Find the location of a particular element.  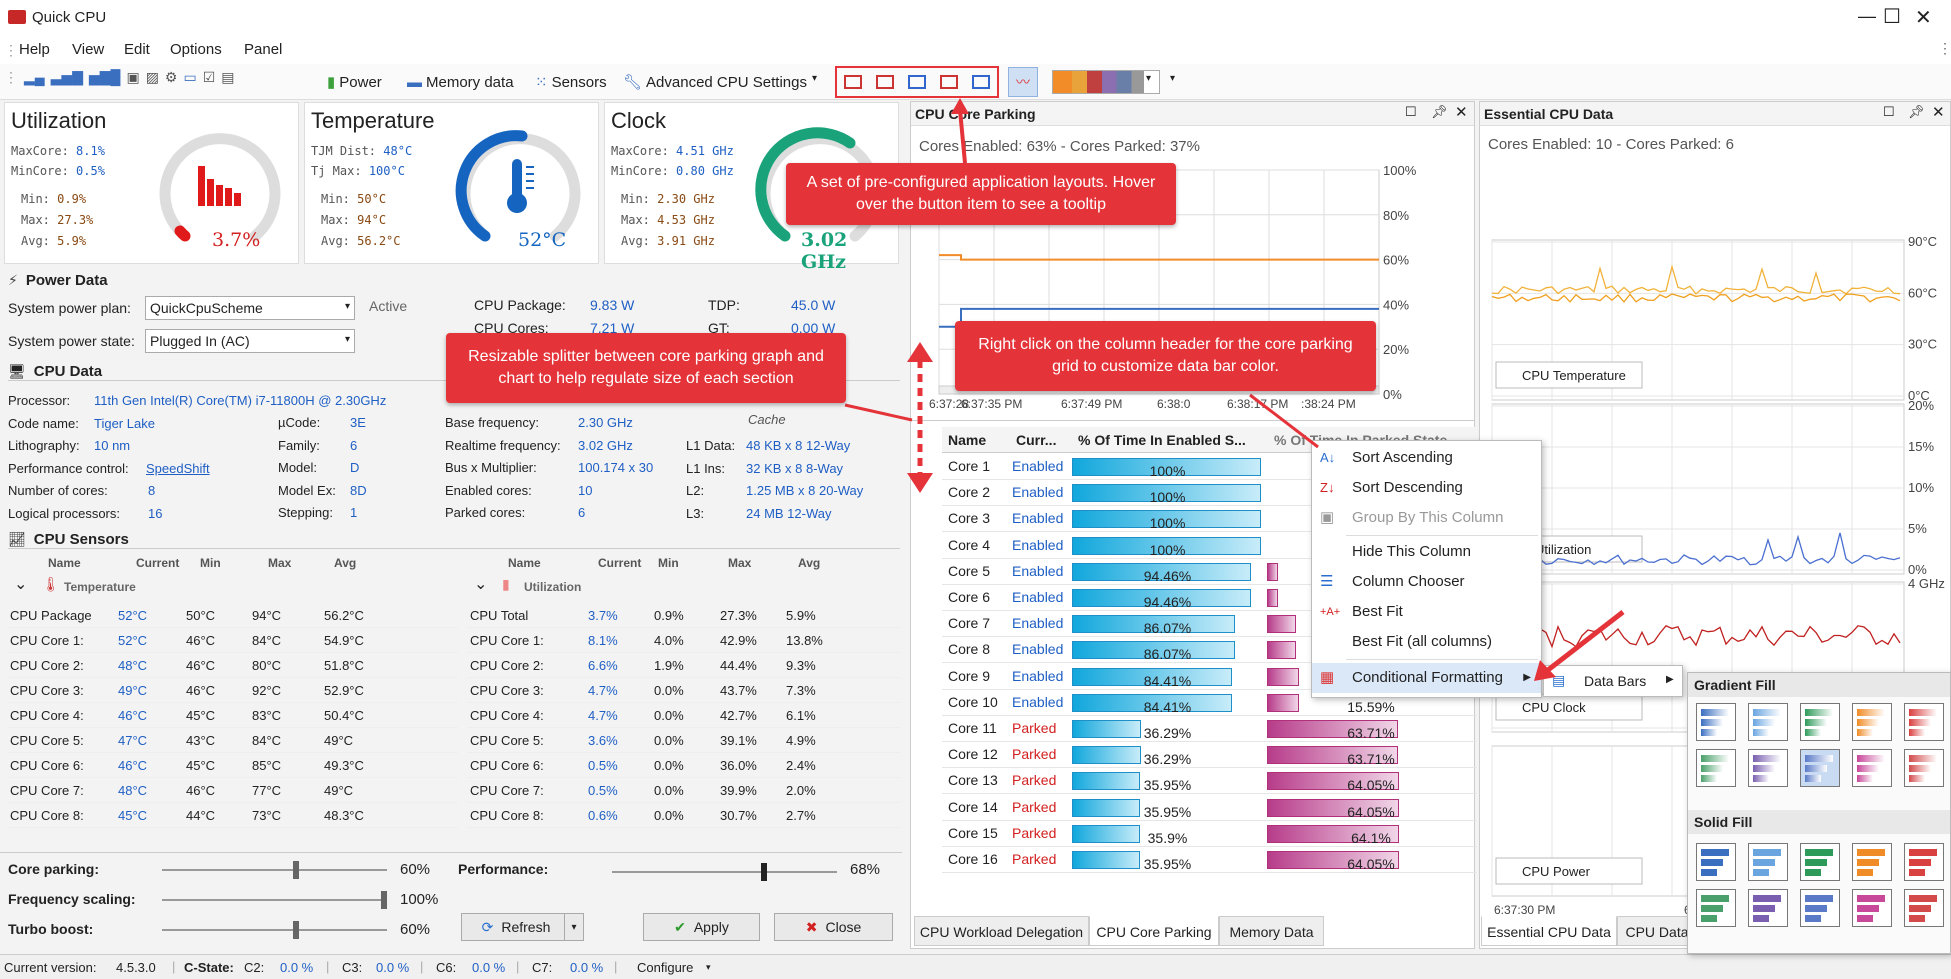

performance-slider is located at coordinates (724, 872).